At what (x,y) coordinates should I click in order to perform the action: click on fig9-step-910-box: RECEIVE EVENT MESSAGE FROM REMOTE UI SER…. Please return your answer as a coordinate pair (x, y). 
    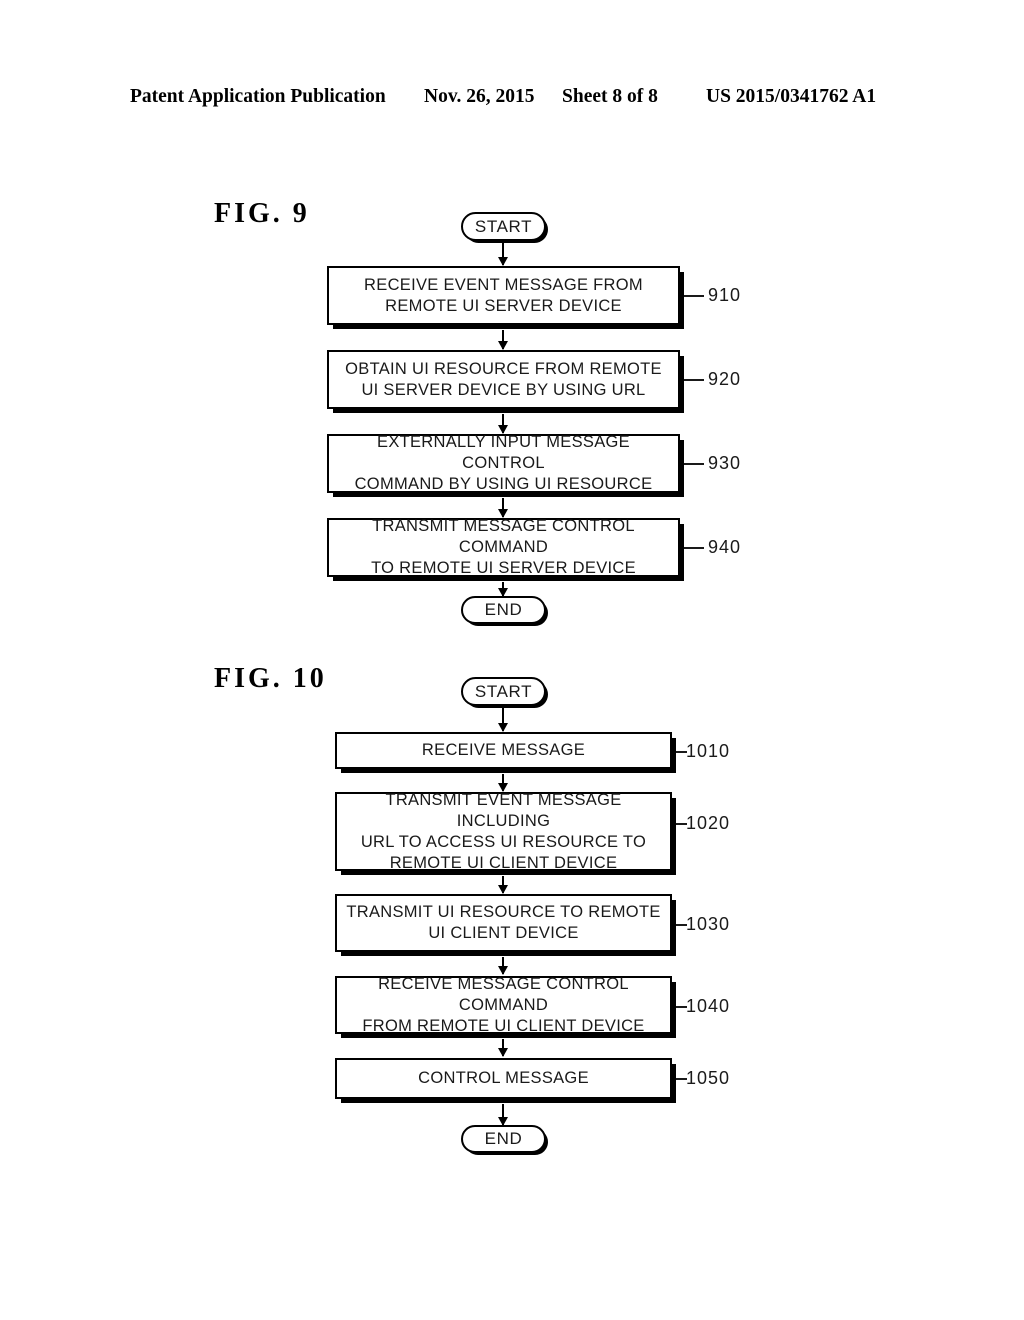
    Looking at the image, I should click on (503, 295).